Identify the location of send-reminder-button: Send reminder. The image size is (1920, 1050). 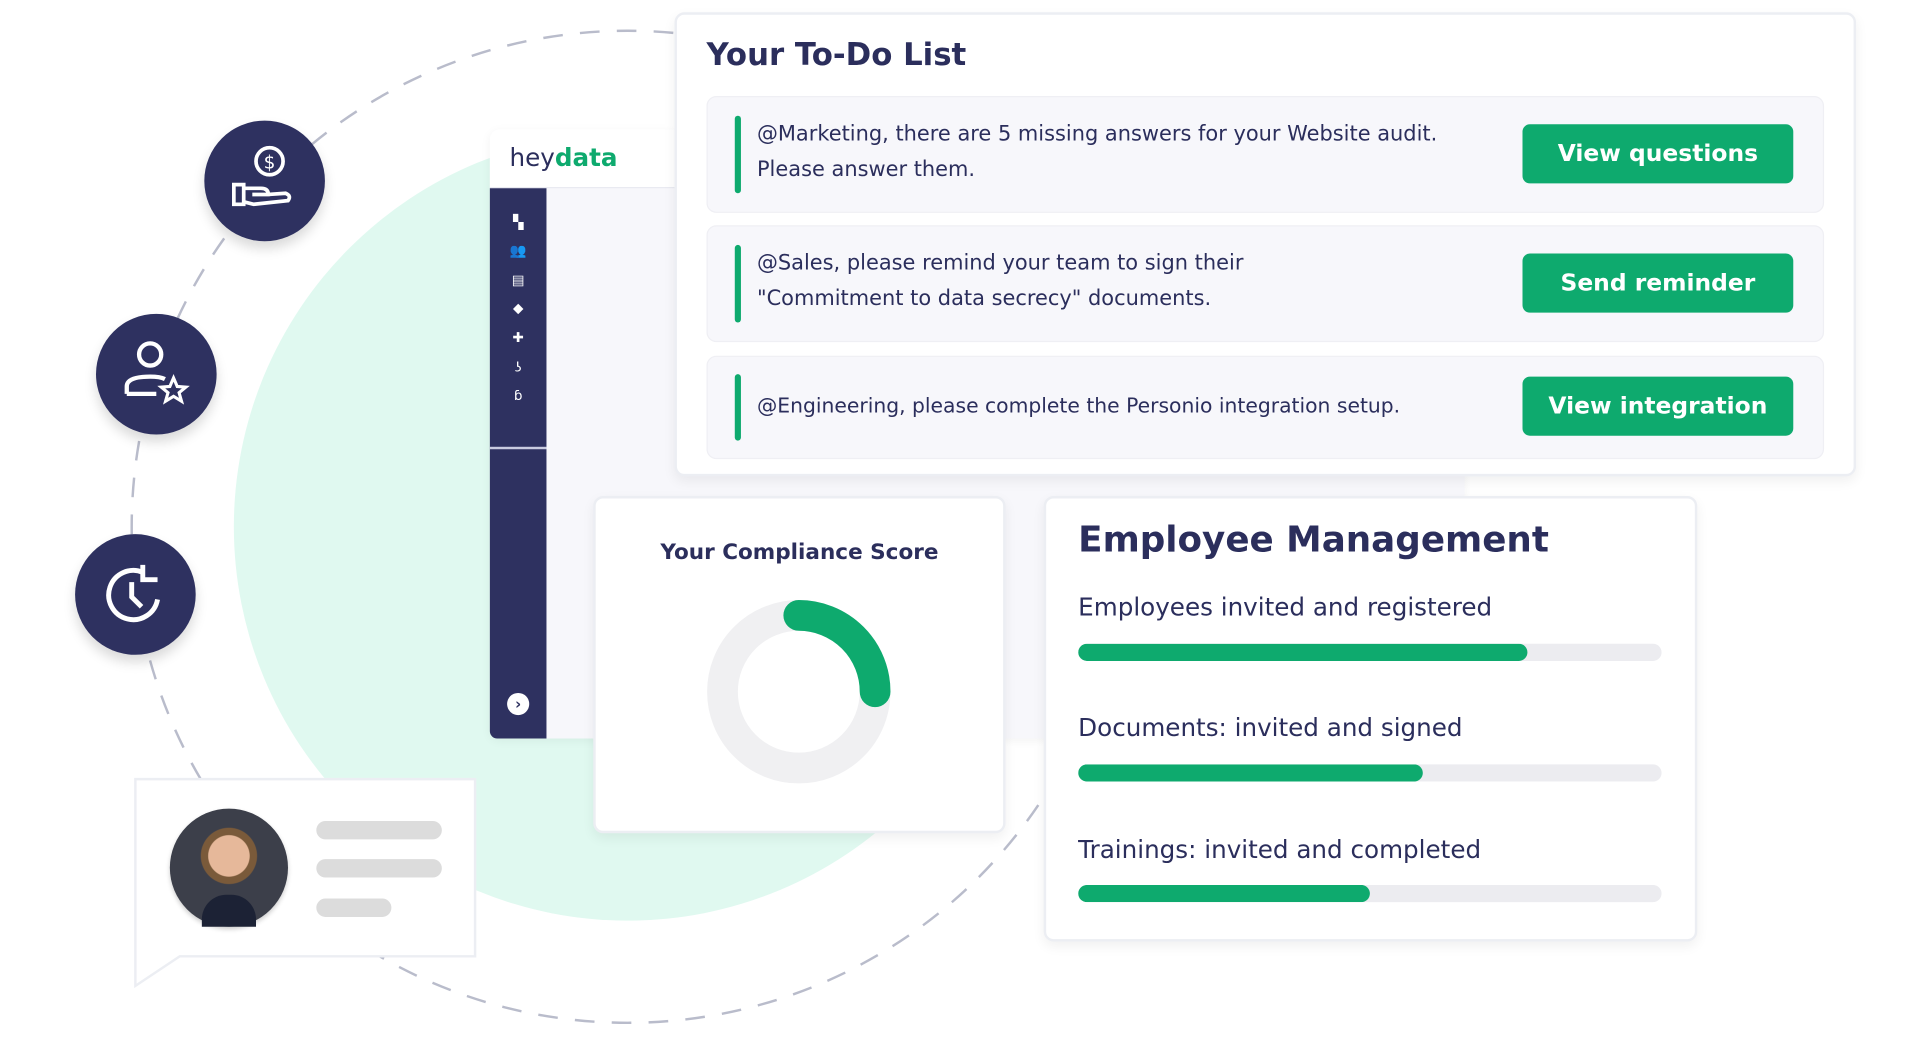
(1658, 283).